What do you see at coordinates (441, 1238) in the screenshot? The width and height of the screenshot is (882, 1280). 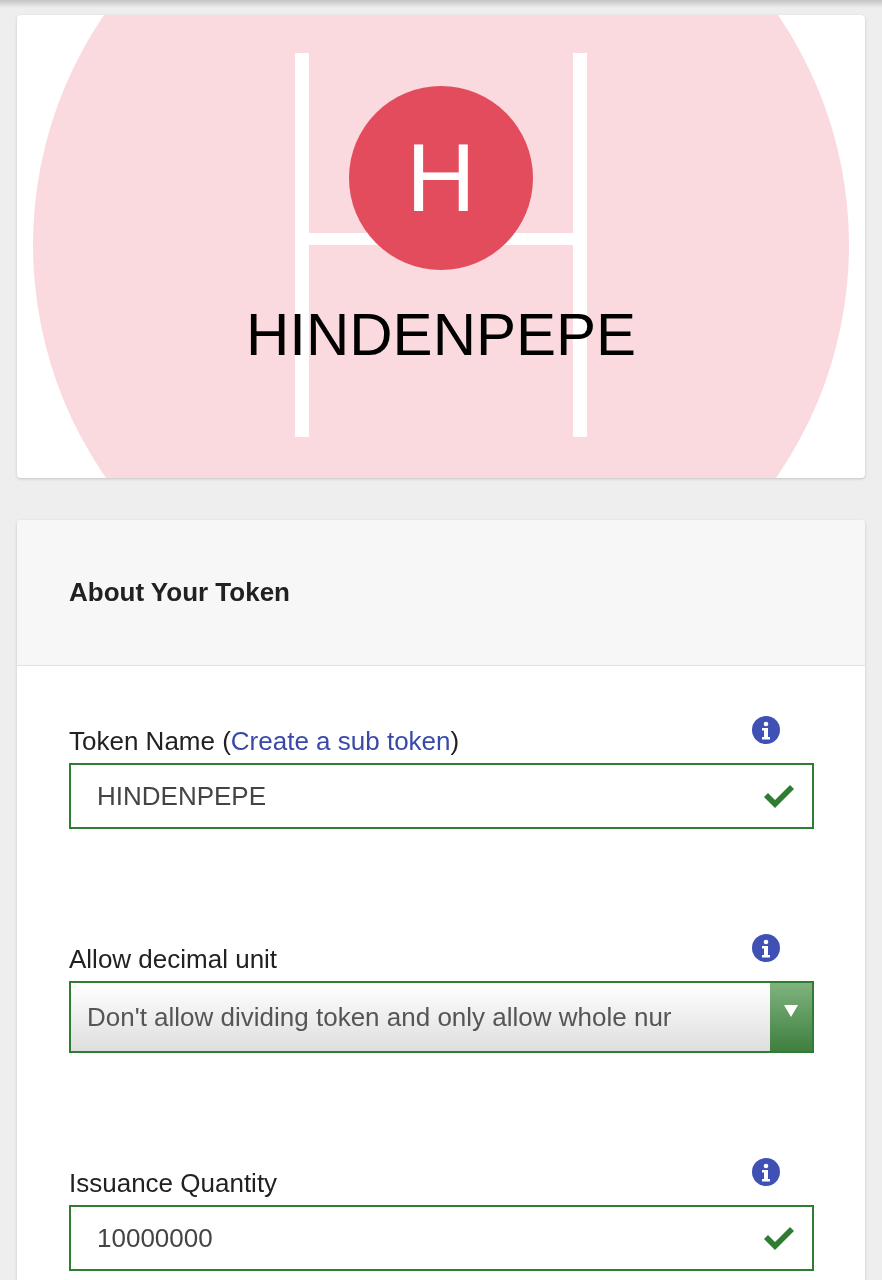 I see `input-field: 10000000` at bounding box center [441, 1238].